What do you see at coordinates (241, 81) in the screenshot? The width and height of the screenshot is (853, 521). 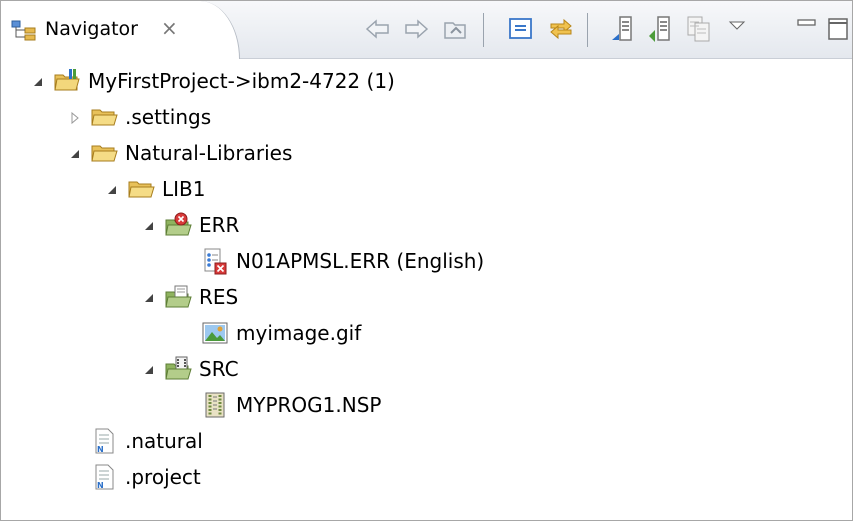 I see `tree-node-label: MyFirstProject->ibm2-4722 (1)` at bounding box center [241, 81].